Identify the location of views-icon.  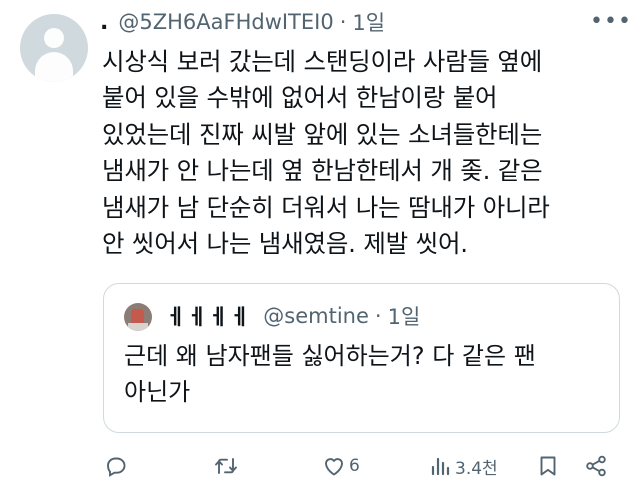
(440, 466).